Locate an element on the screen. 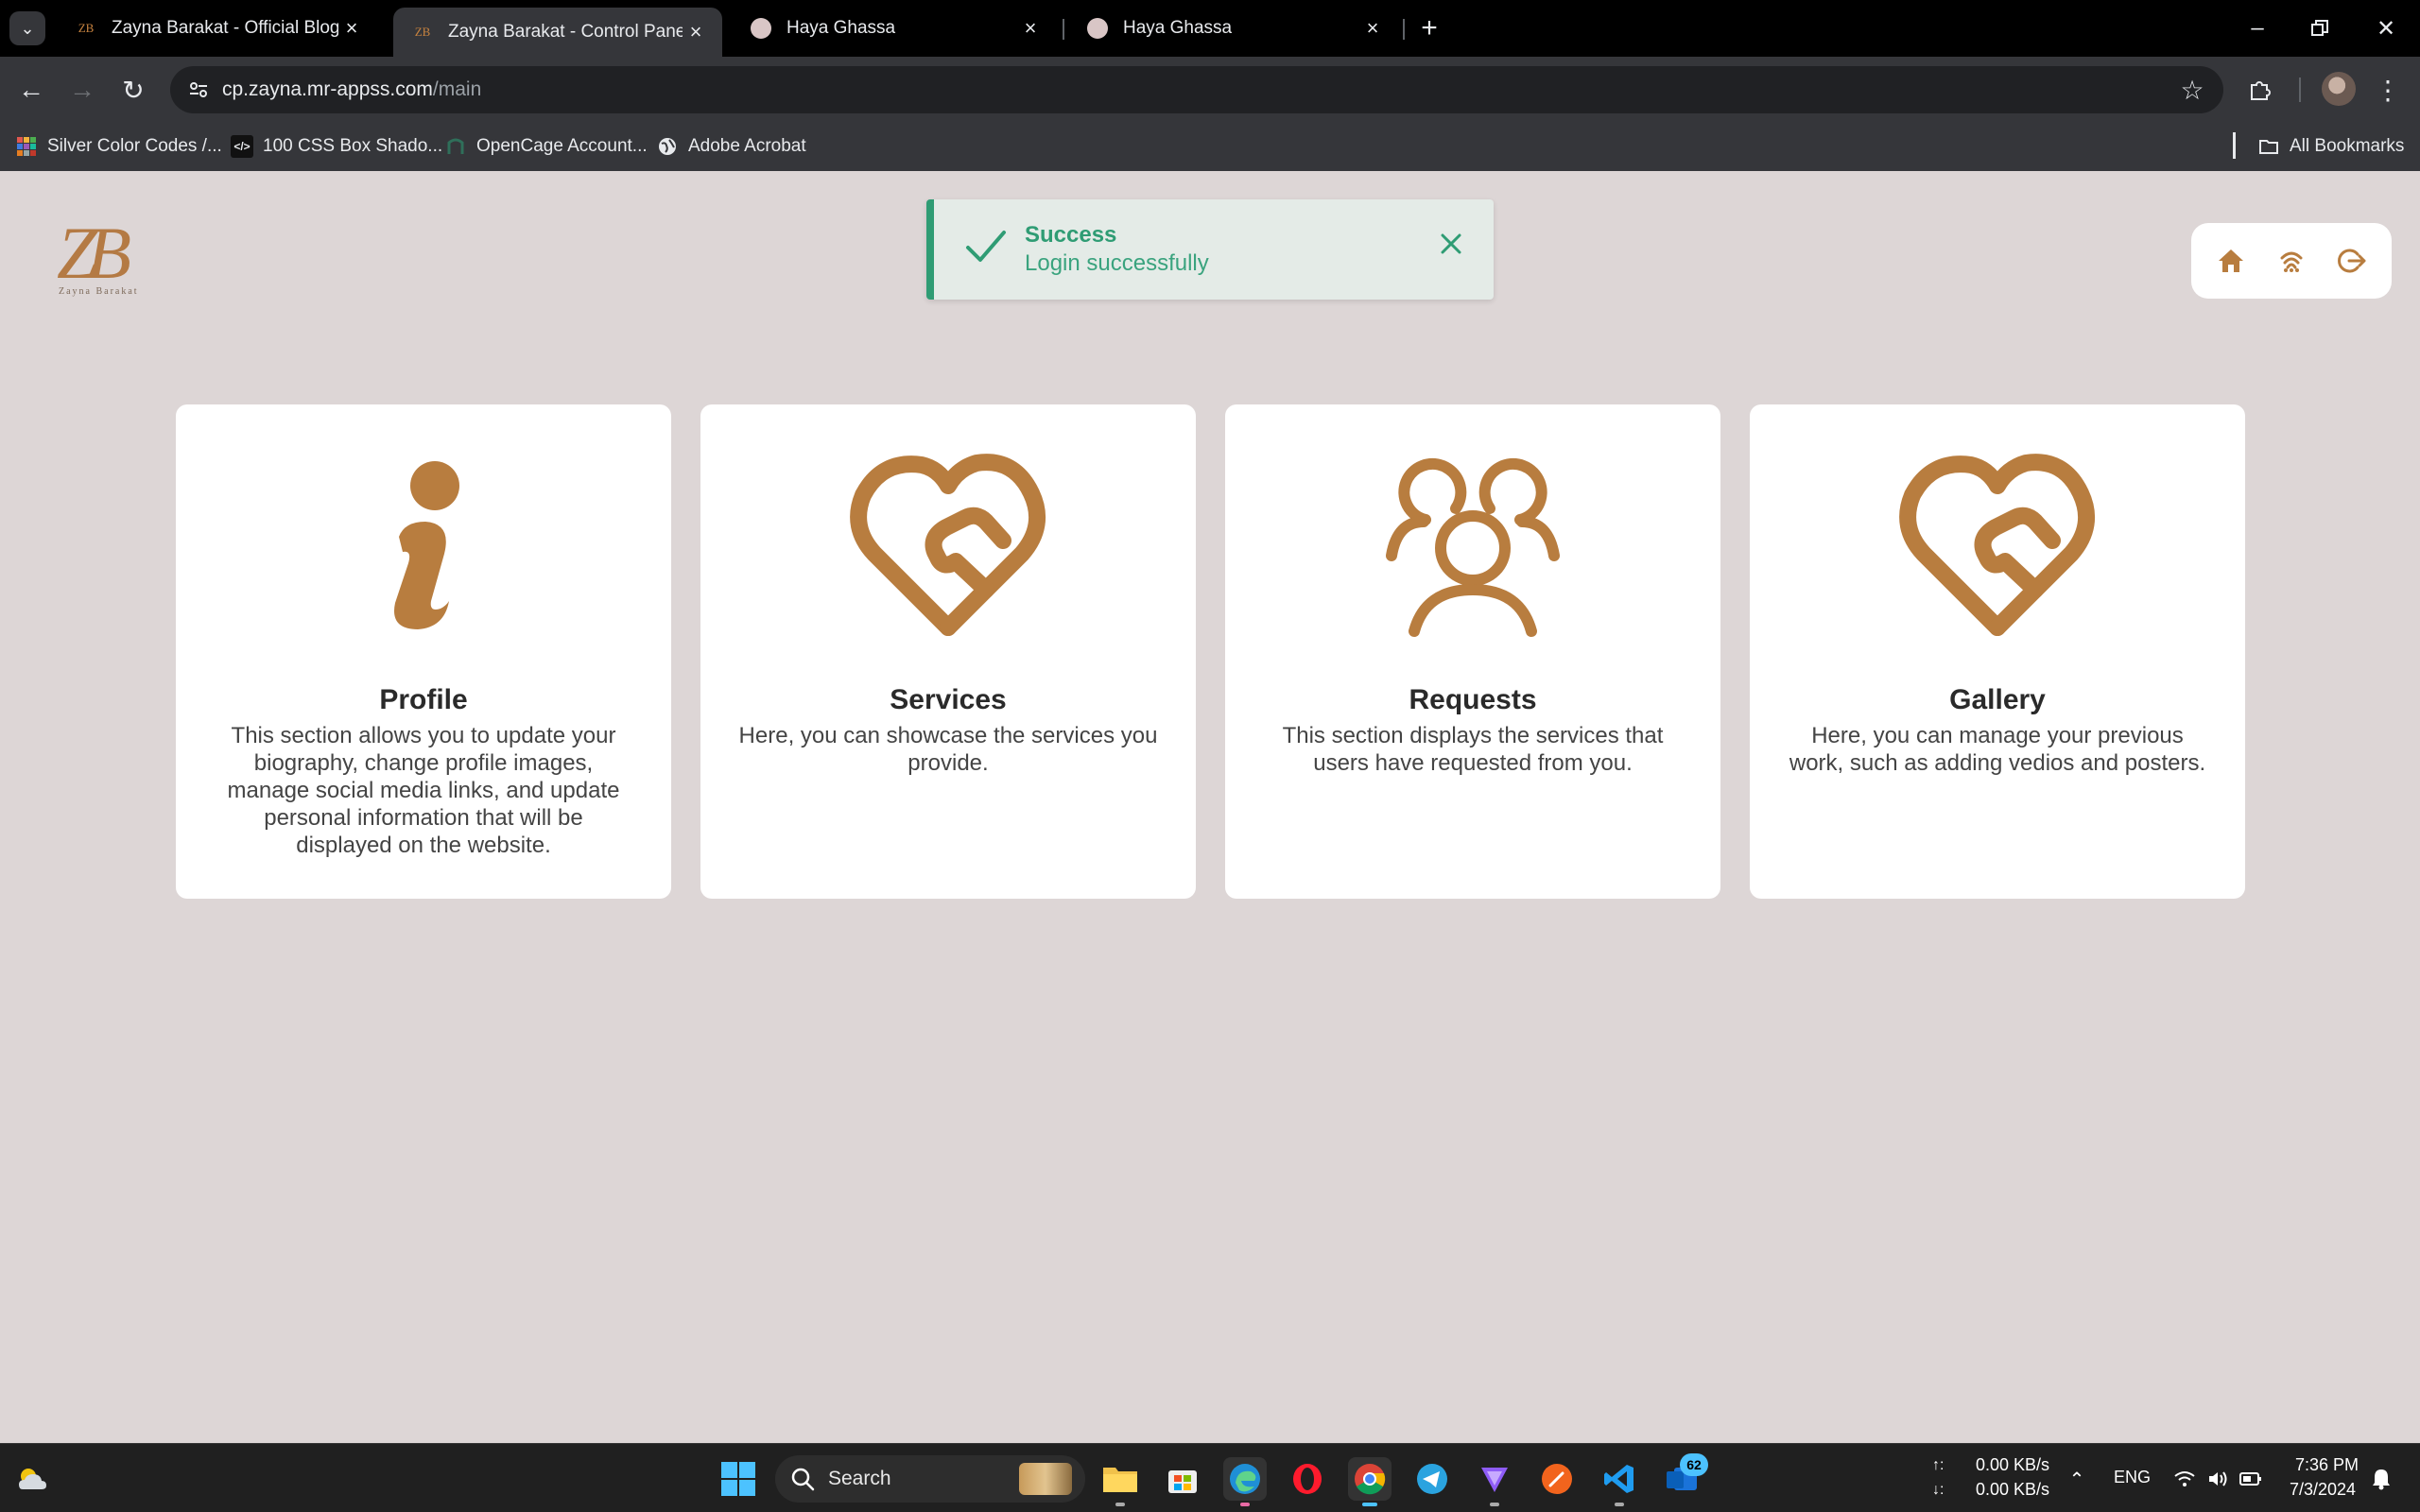 The width and height of the screenshot is (2420, 1512). bookmark-adobe-acrobat: Adobe Acrobat is located at coordinates (731, 146).